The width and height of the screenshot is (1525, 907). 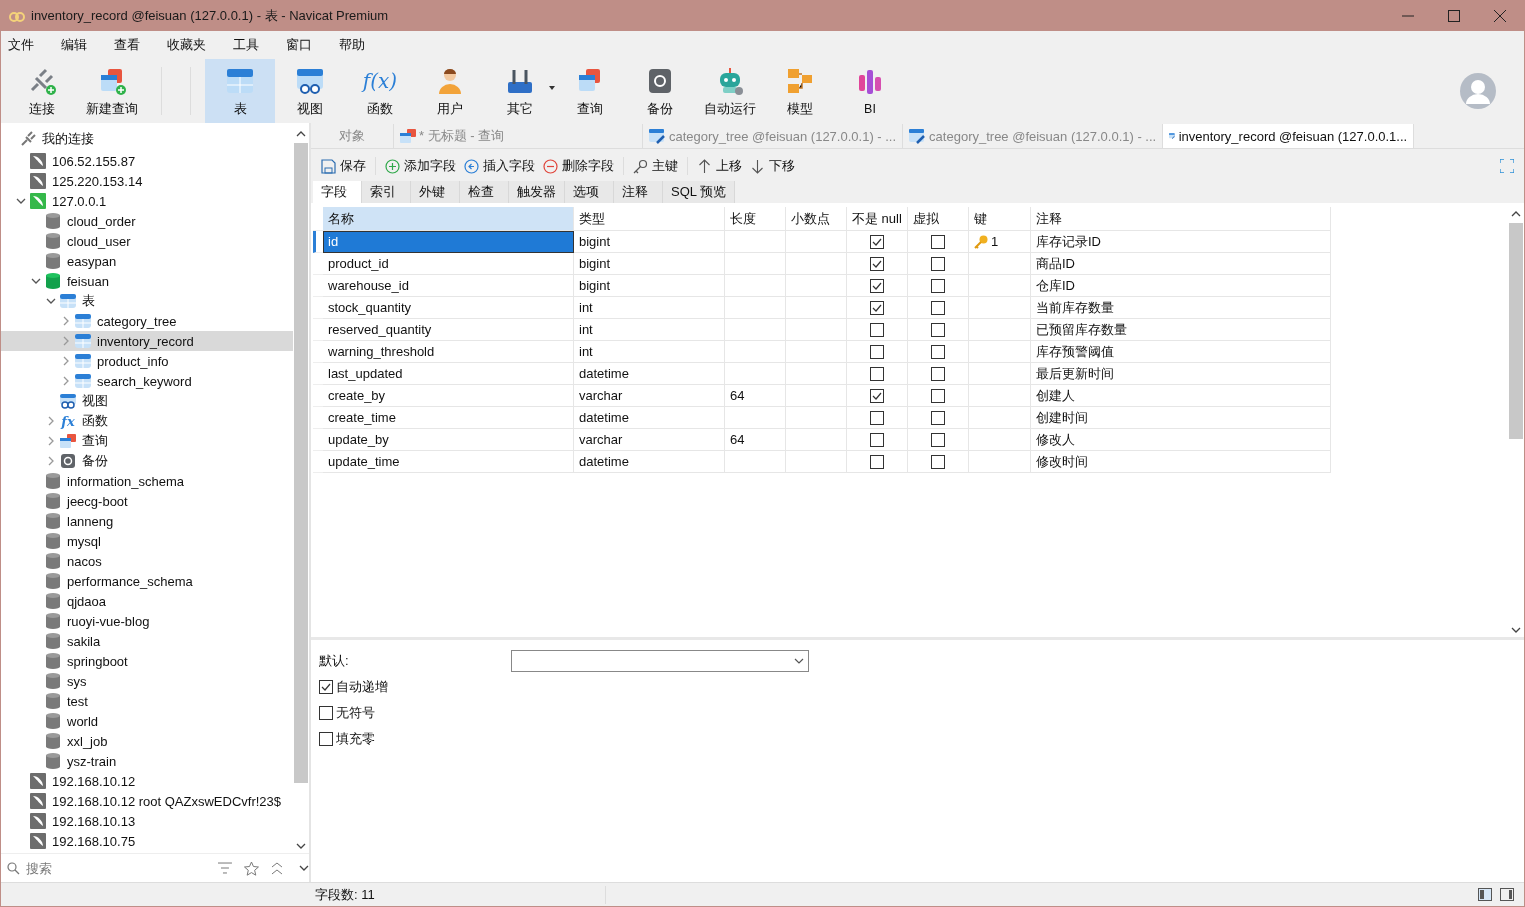 What do you see at coordinates (147, 361) in the screenshot?
I see `tree-item: product_info` at bounding box center [147, 361].